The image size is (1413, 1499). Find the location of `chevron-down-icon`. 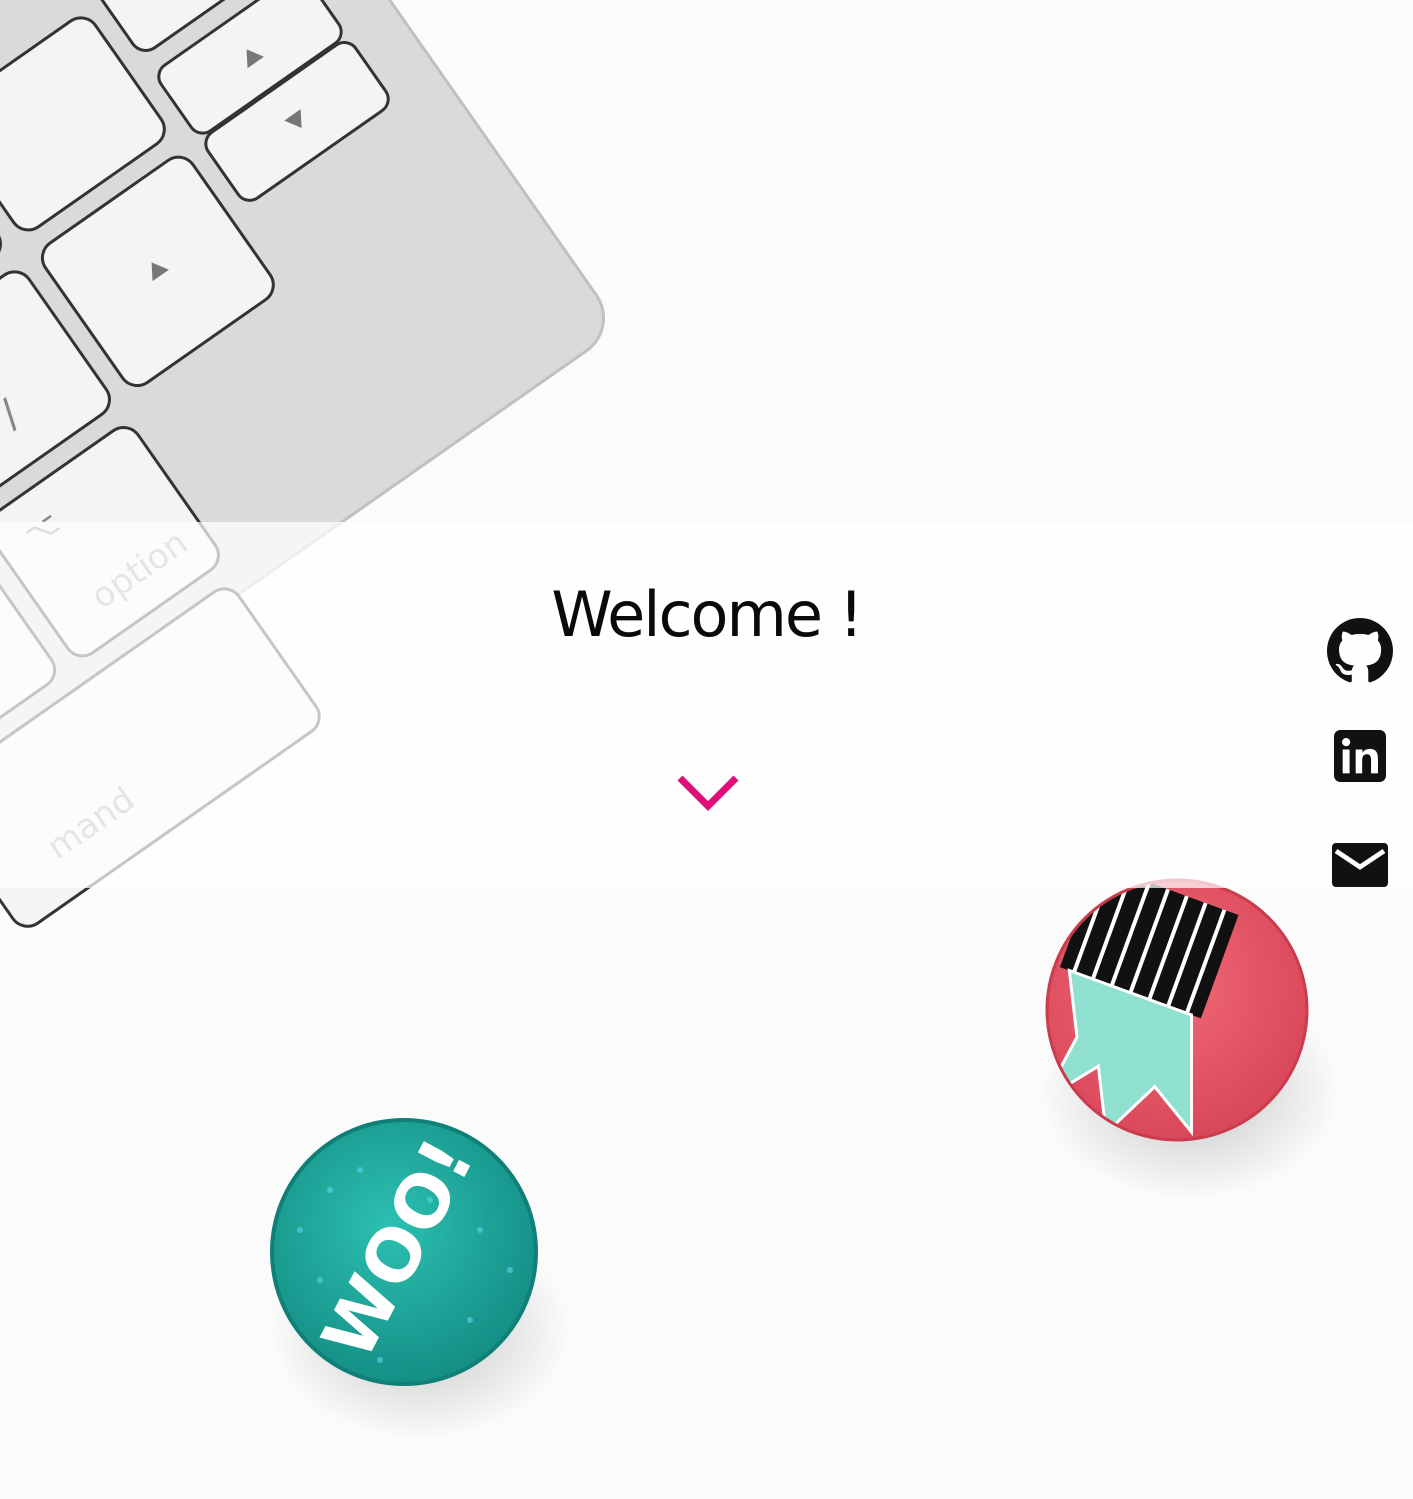

chevron-down-icon is located at coordinates (708, 793).